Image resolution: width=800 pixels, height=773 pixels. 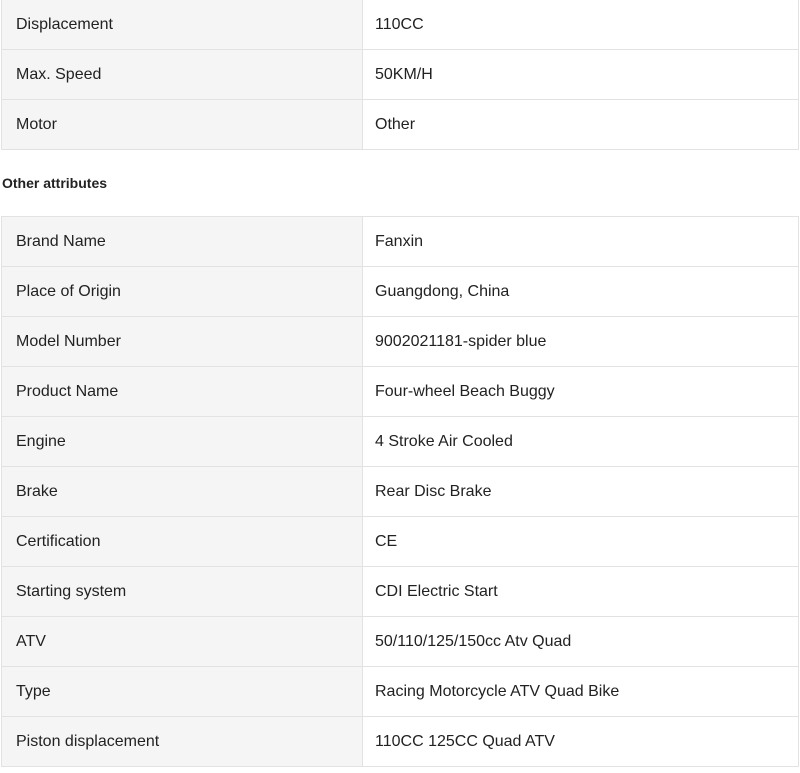 I want to click on attribute-key: Motor, so click(x=182, y=124).